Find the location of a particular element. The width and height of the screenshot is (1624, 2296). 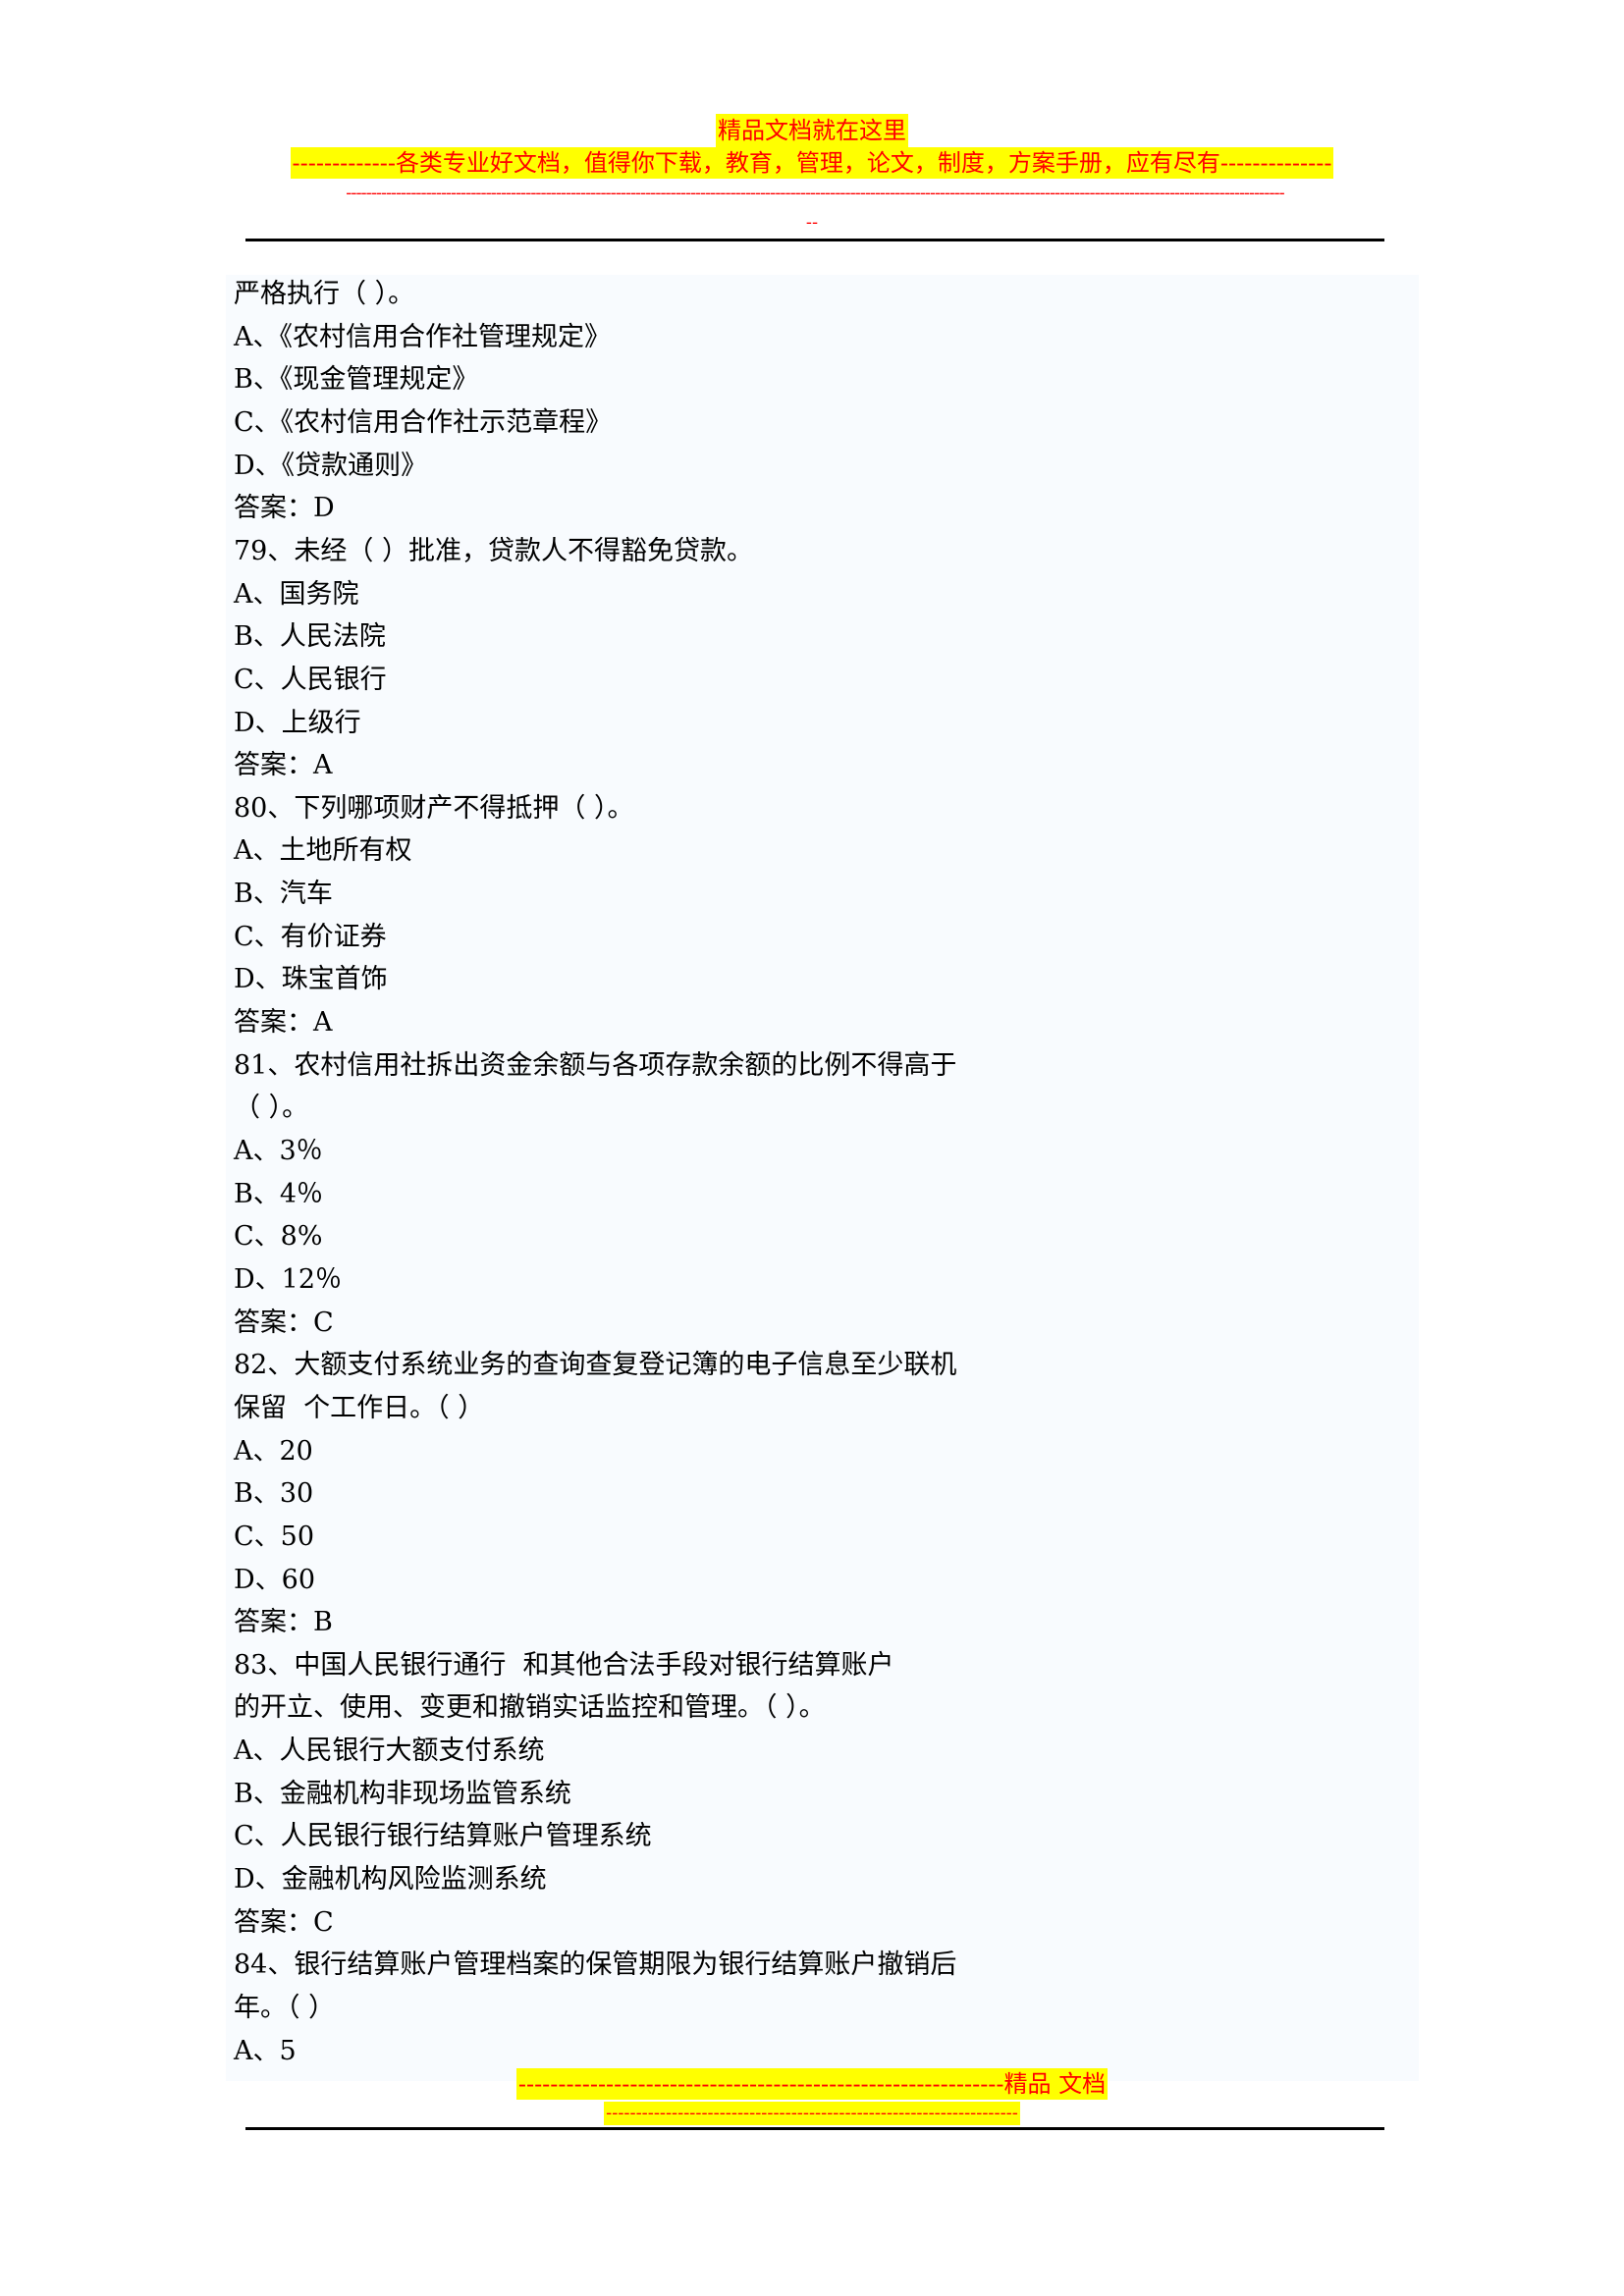

option-line: C、50 is located at coordinates (274, 1537).